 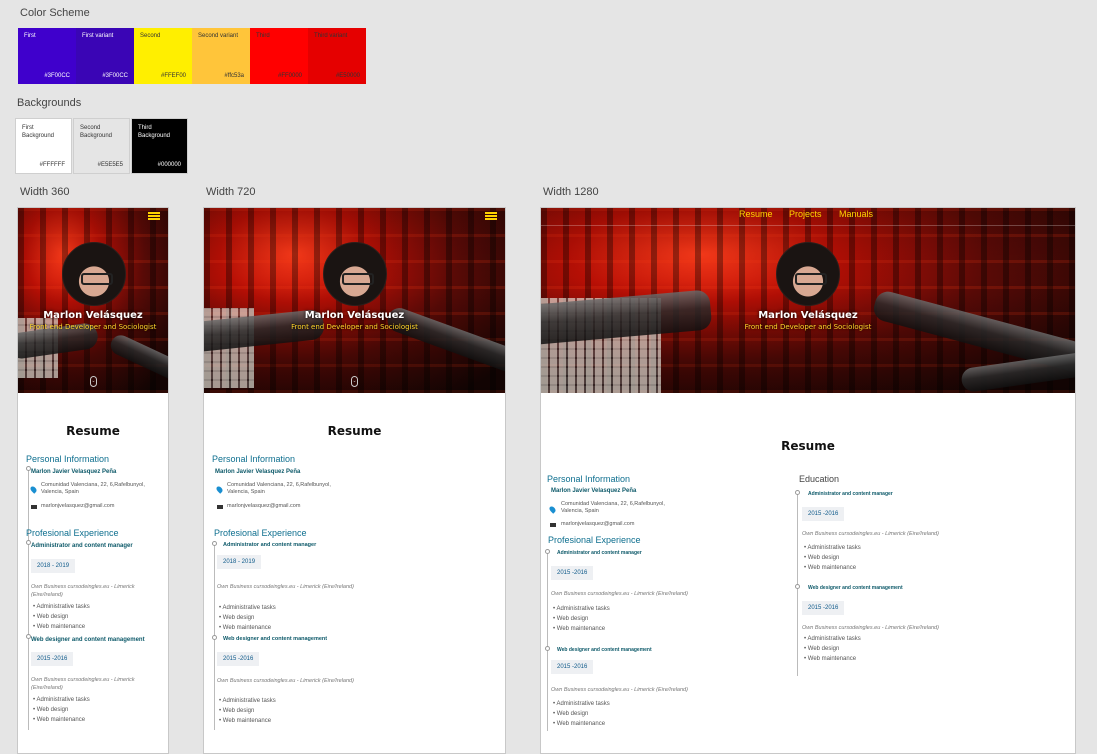 What do you see at coordinates (289, 76) in the screenshot?
I see `swatch-hex: #FF0000` at bounding box center [289, 76].